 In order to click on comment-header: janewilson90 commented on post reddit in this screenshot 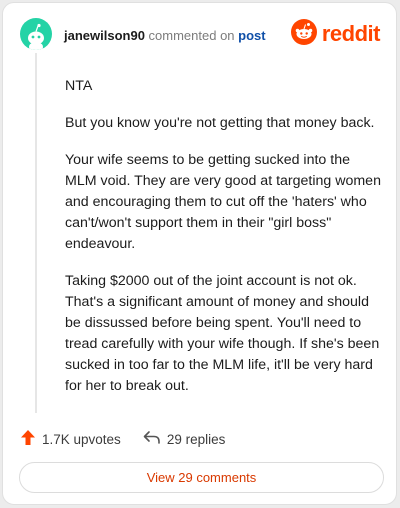, I will do `click(200, 38)`.